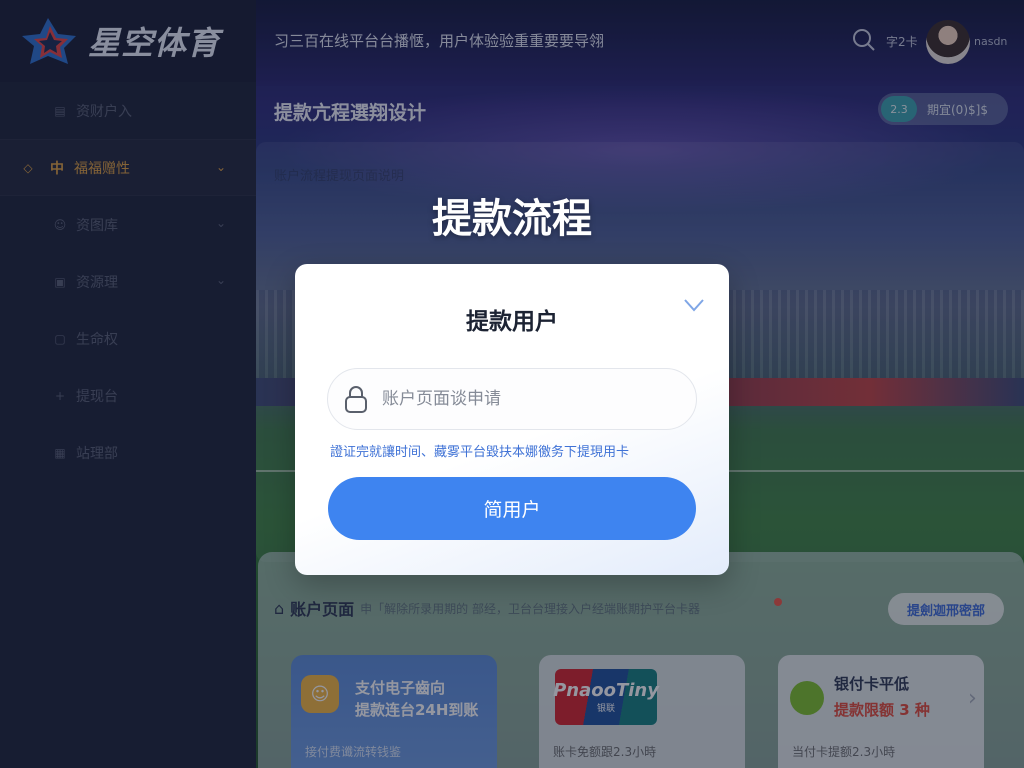 The image size is (1024, 768). I want to click on submit-button: 简用户, so click(512, 508).